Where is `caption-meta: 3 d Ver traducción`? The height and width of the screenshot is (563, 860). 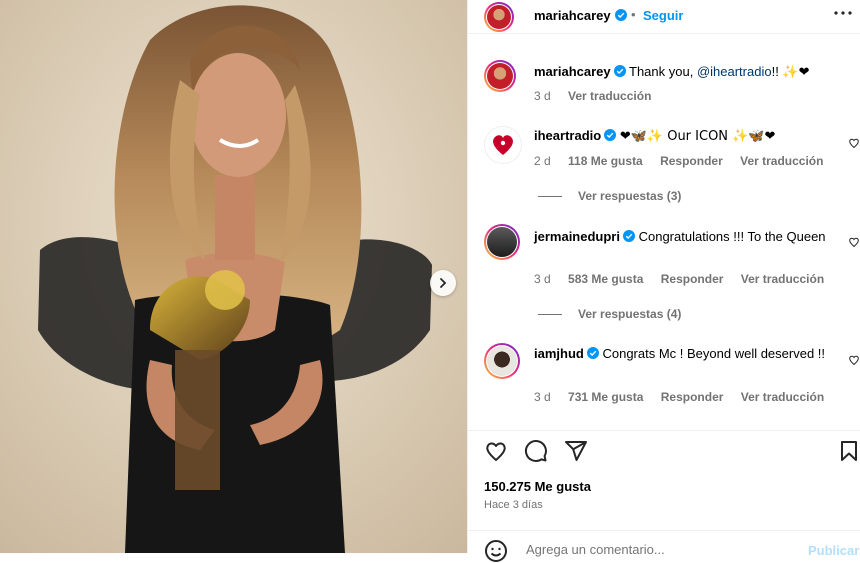
caption-meta: 3 d Ver traducción is located at coordinates (599, 96).